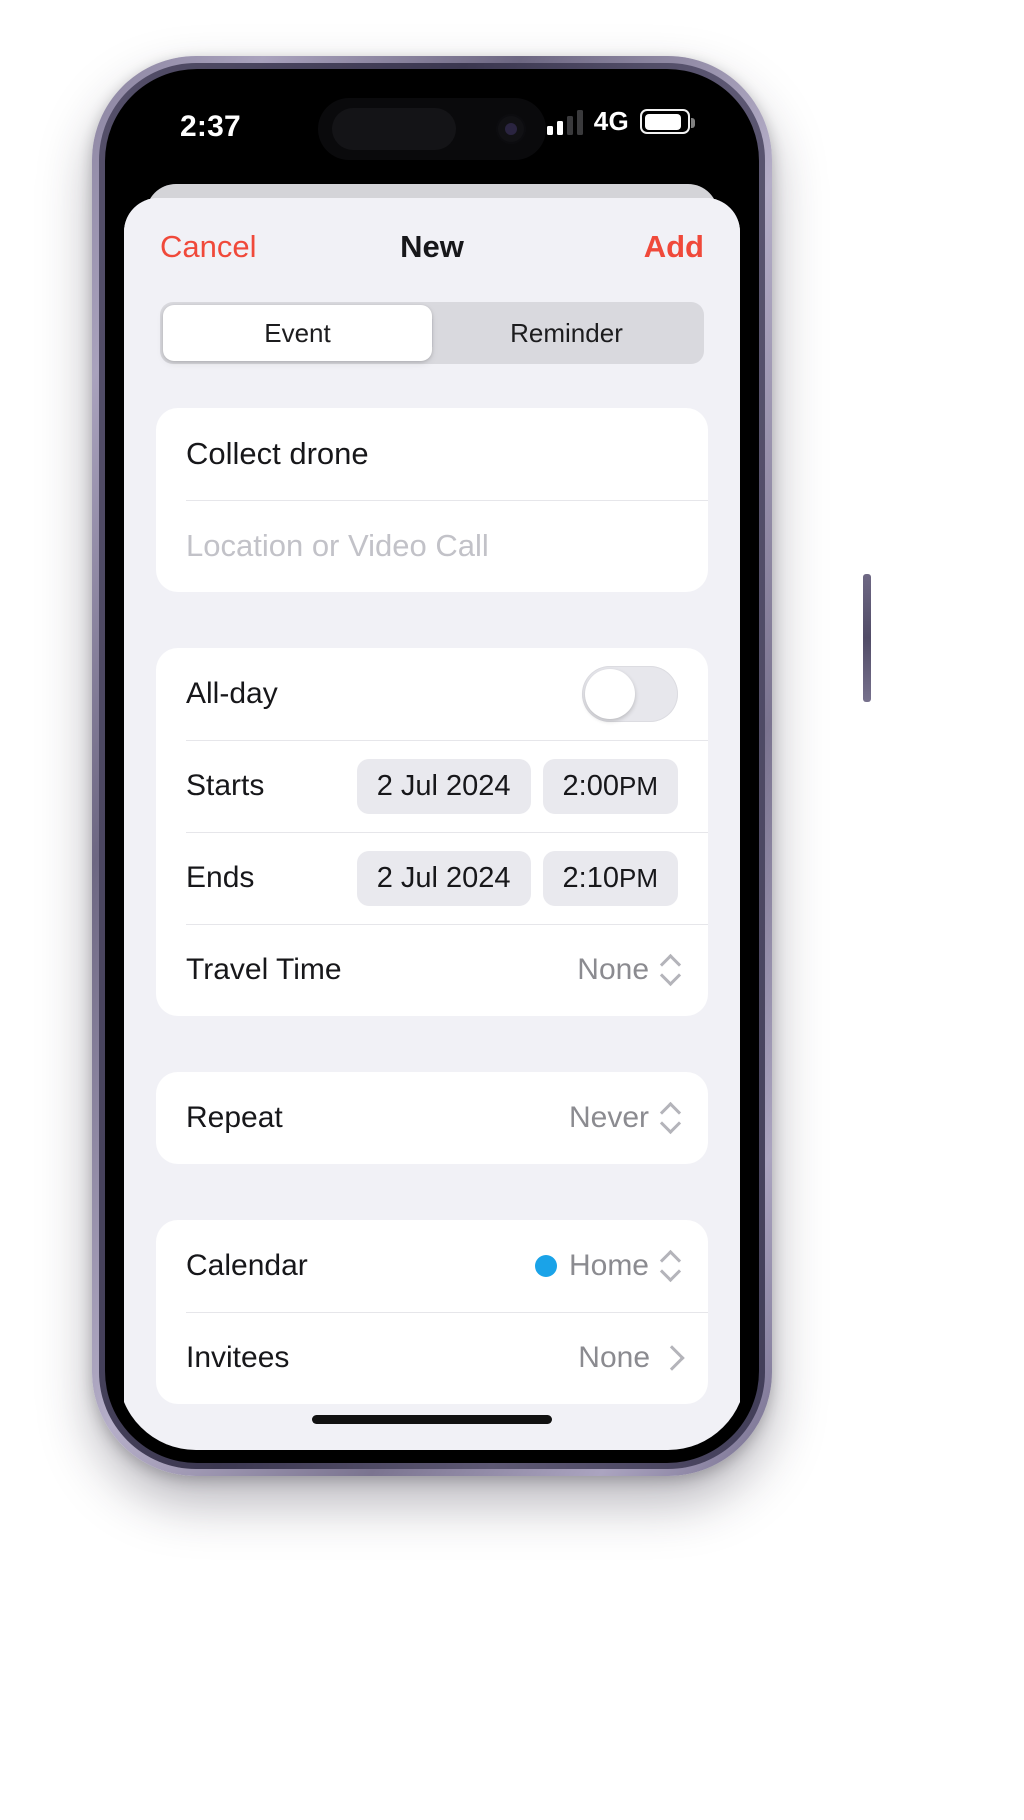 This screenshot has height=1820, width=1024. I want to click on sheet-navigation-bar: Cancel New Add, so click(432, 247).